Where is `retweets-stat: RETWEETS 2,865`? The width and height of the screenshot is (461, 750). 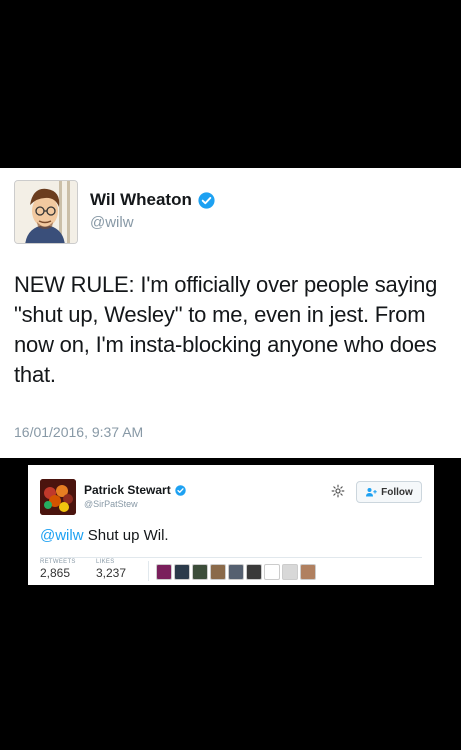
retweets-stat: RETWEETS 2,865 is located at coordinates (58, 569).